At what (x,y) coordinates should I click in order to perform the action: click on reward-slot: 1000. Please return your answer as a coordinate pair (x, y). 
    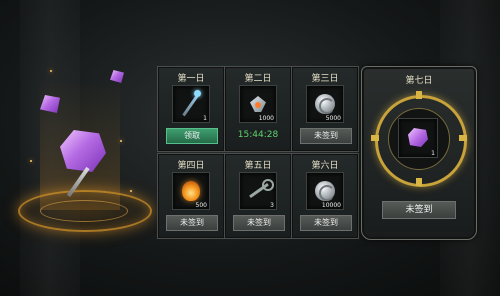
    Looking at the image, I should click on (258, 104).